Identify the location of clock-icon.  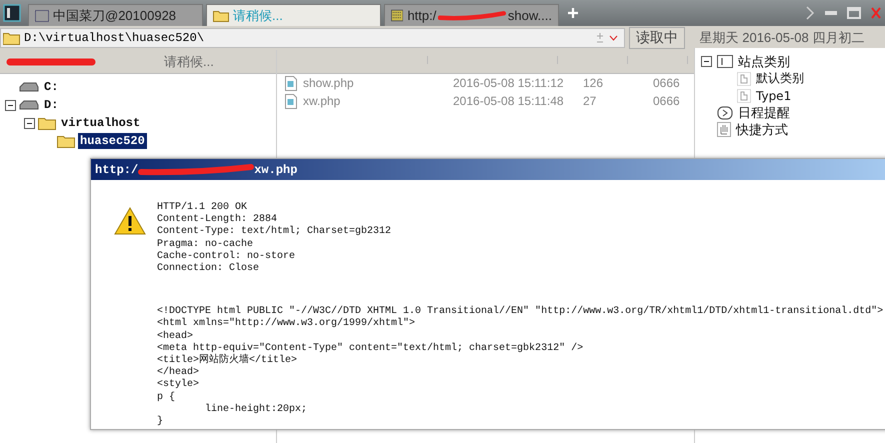
(725, 113).